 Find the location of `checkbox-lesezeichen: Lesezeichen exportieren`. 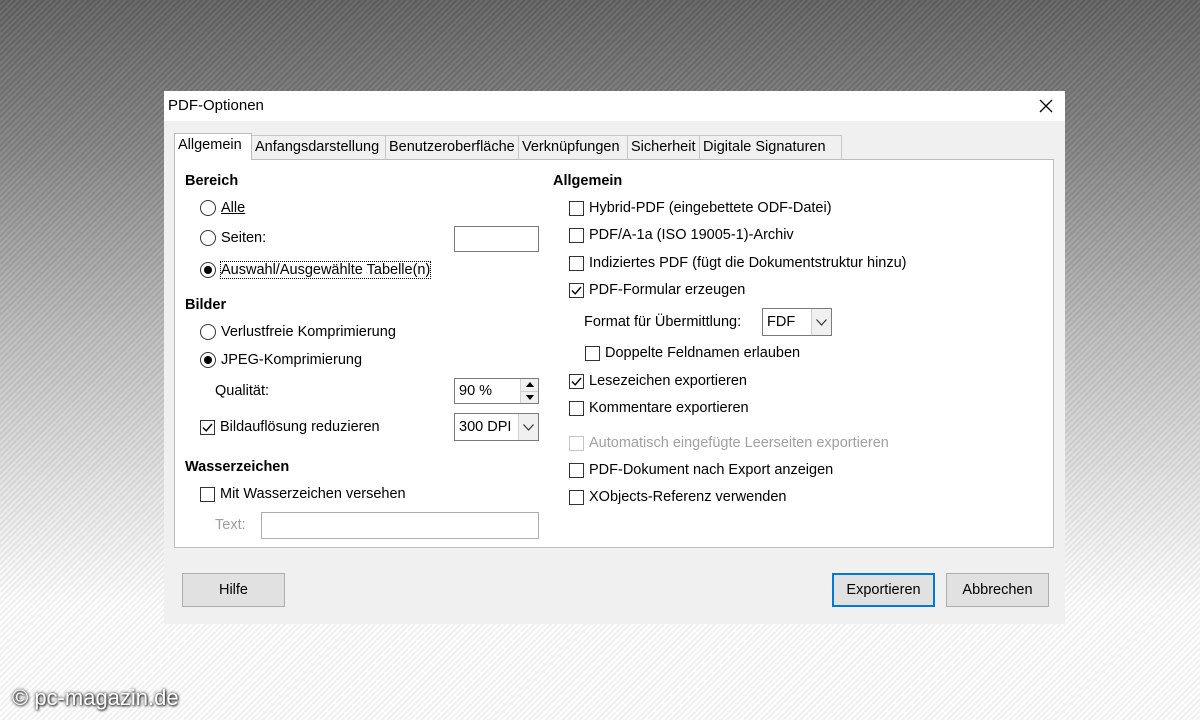

checkbox-lesezeichen: Lesezeichen exportieren is located at coordinates (658, 381).